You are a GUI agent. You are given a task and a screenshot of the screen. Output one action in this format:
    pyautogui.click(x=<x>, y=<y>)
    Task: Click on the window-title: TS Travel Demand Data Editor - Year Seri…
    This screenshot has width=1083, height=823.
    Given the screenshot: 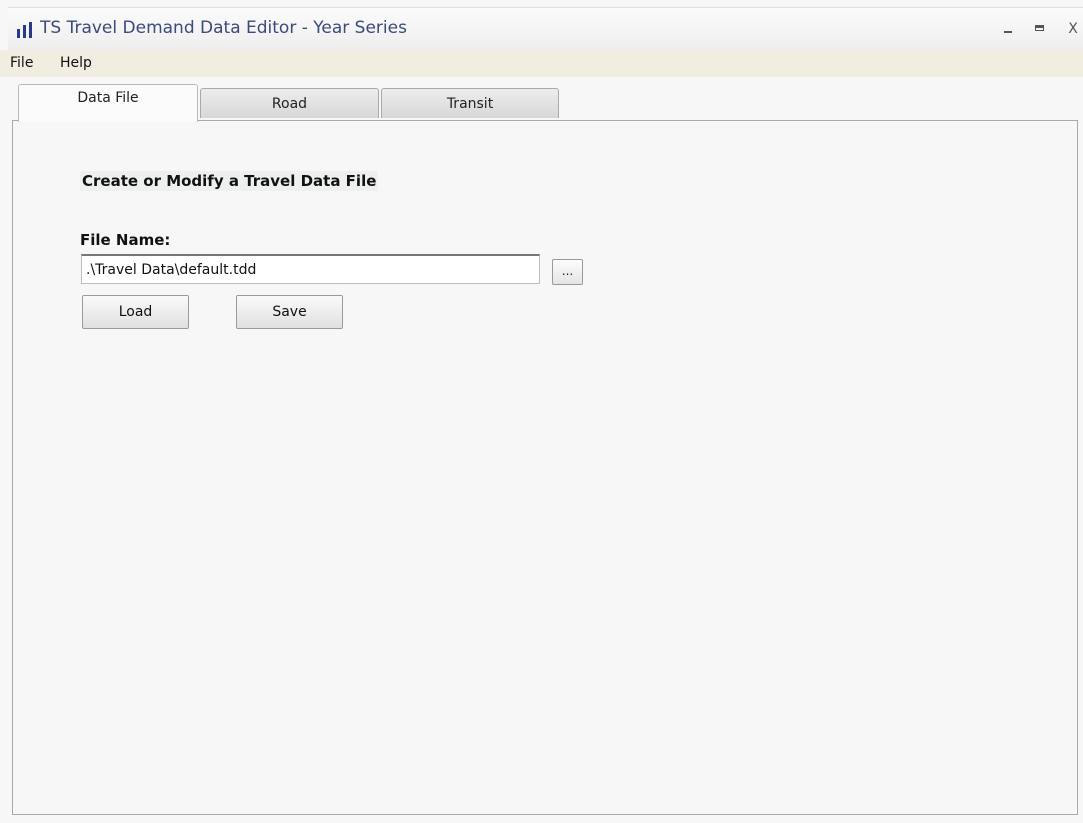 What is the action you would take?
    pyautogui.click(x=223, y=28)
    